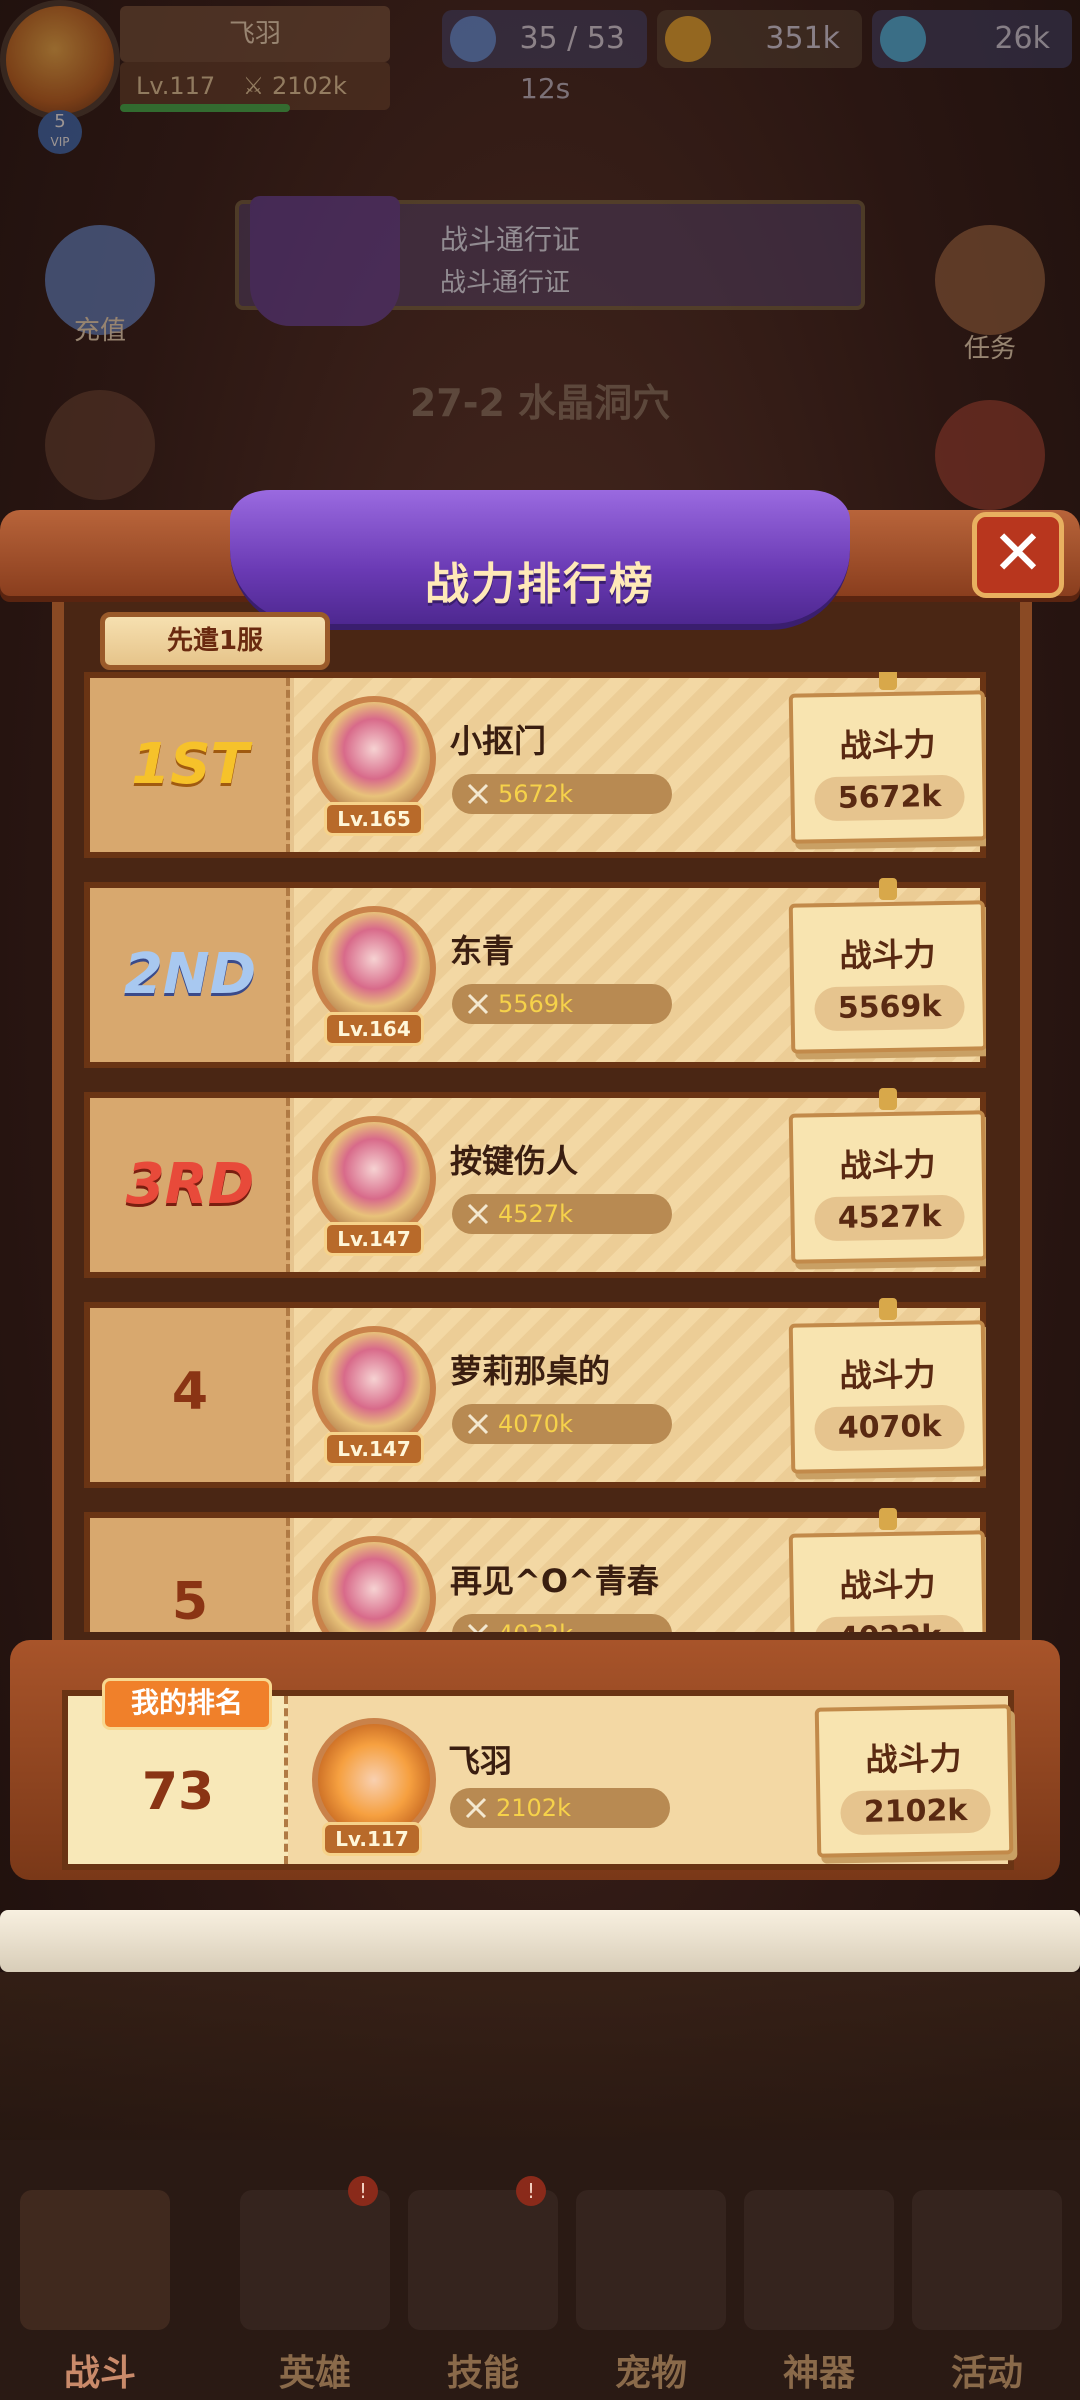 The width and height of the screenshot is (1080, 2400). I want to click on my-rank-number: 73, so click(178, 1792).